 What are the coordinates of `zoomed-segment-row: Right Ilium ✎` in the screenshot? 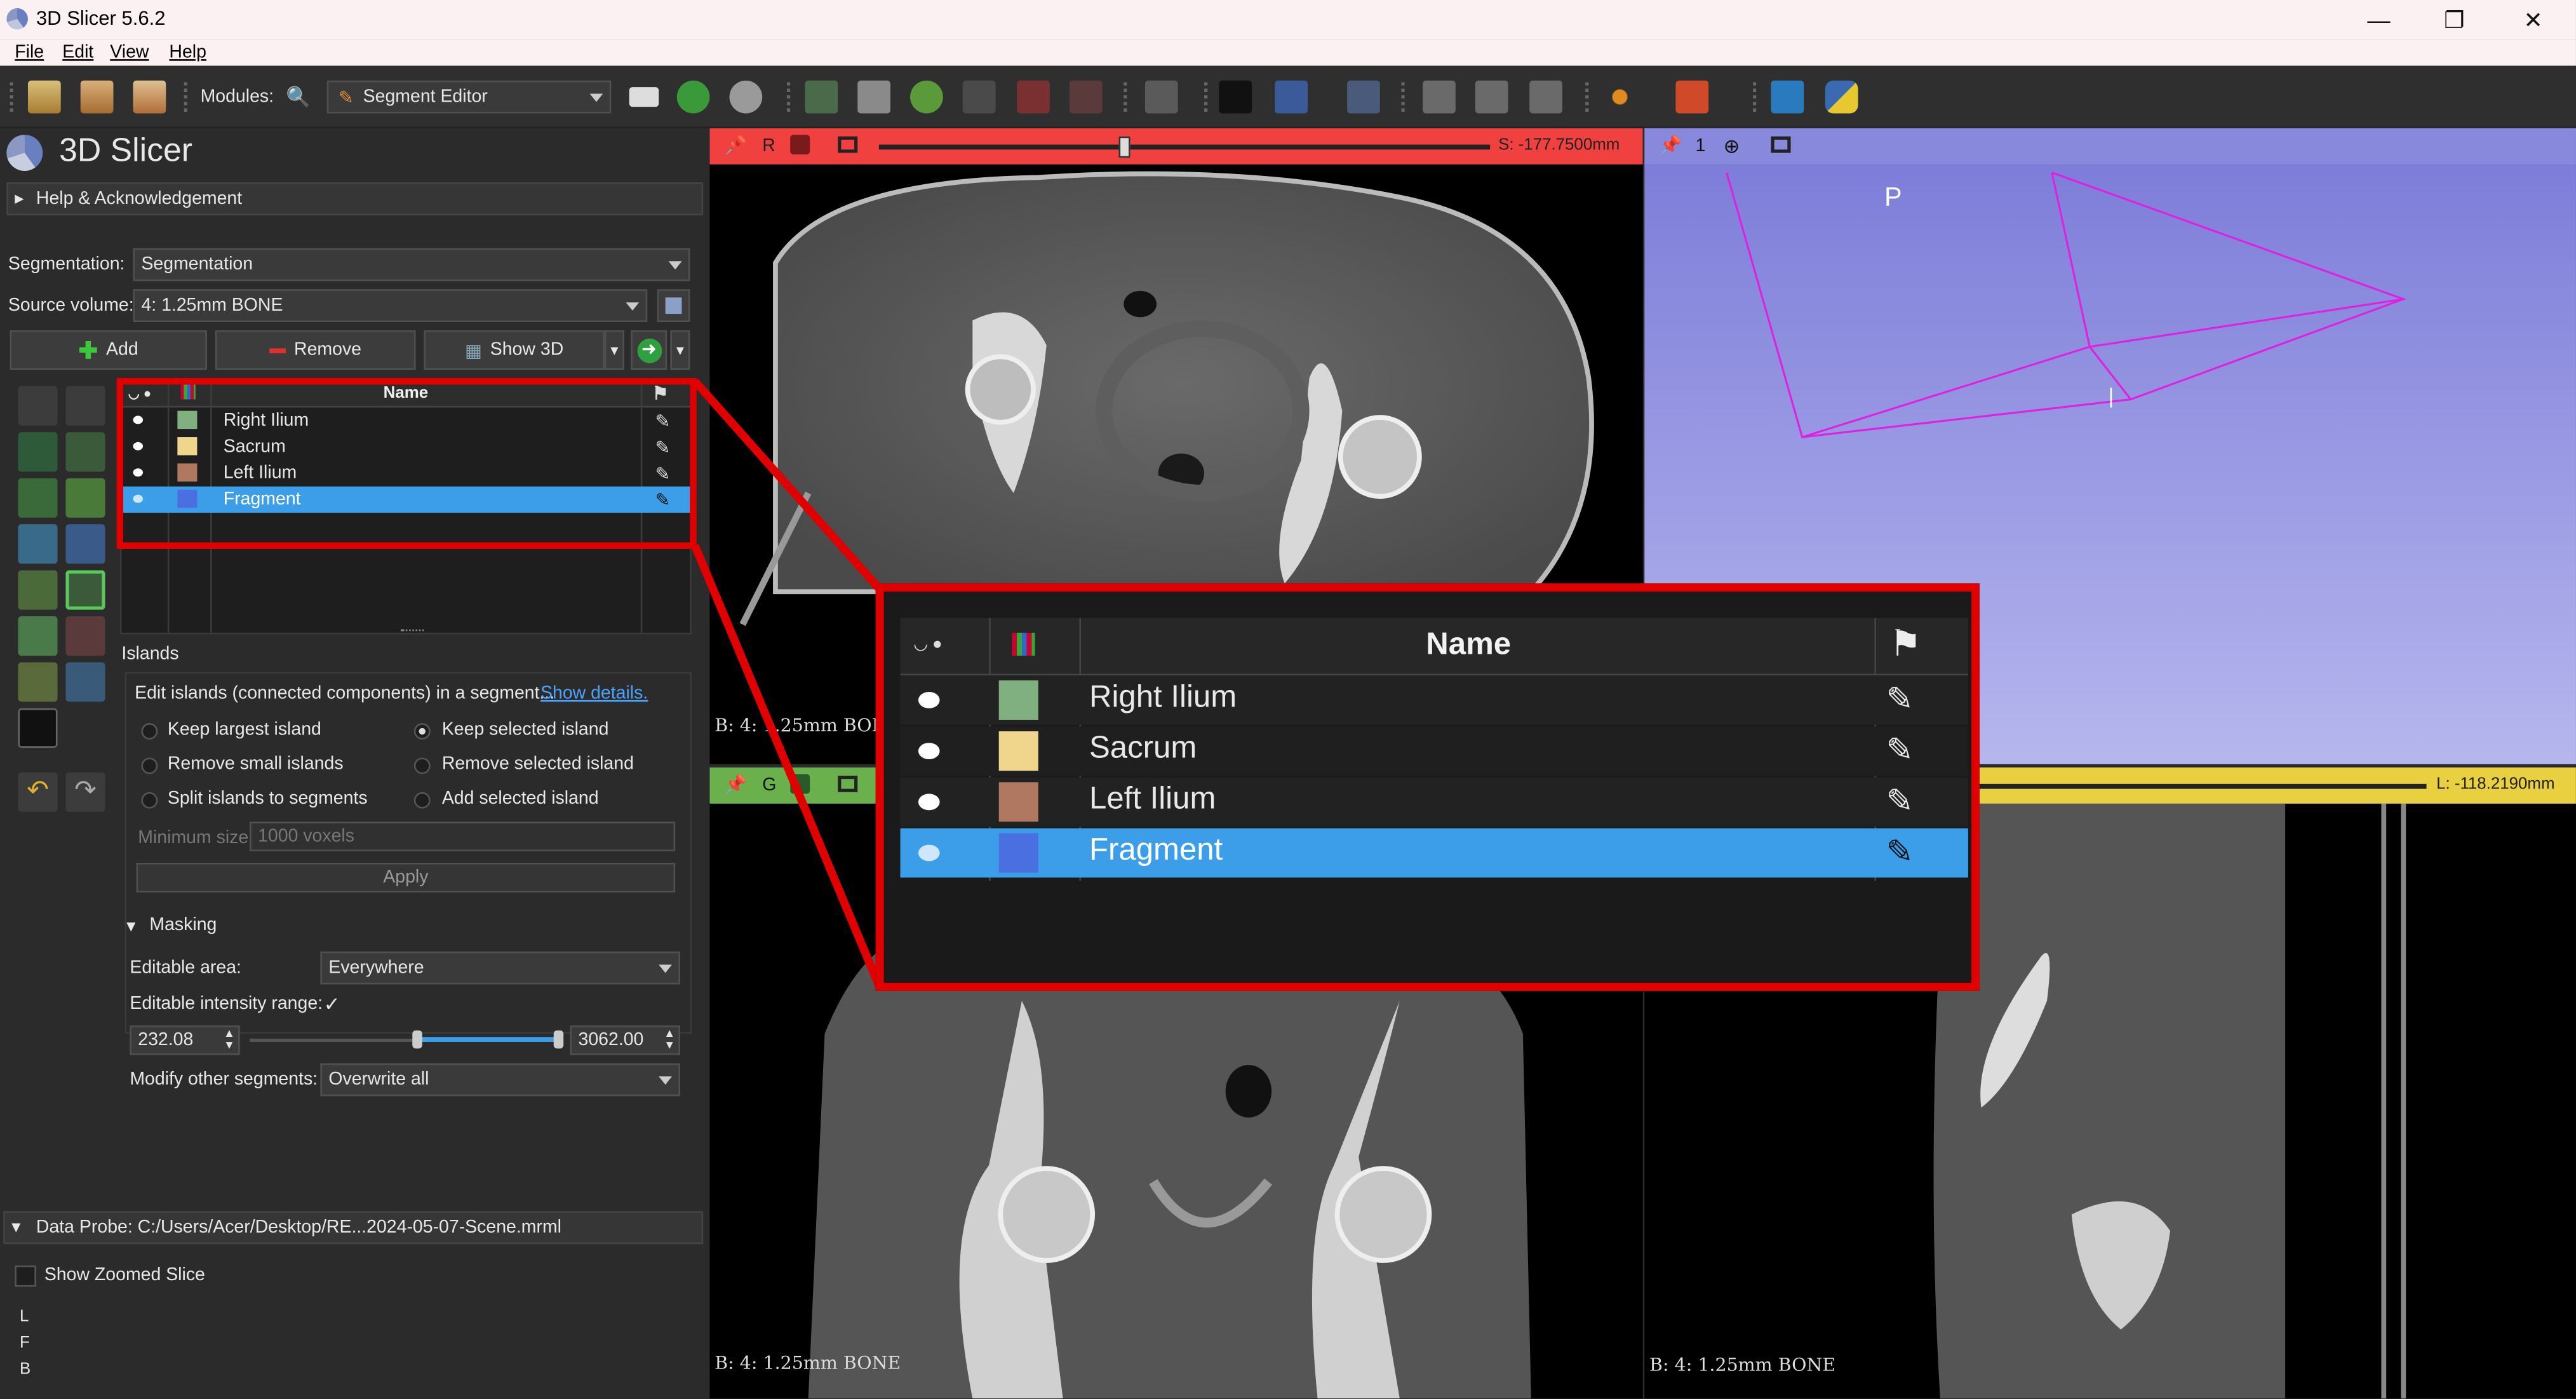 It's located at (1434, 700).